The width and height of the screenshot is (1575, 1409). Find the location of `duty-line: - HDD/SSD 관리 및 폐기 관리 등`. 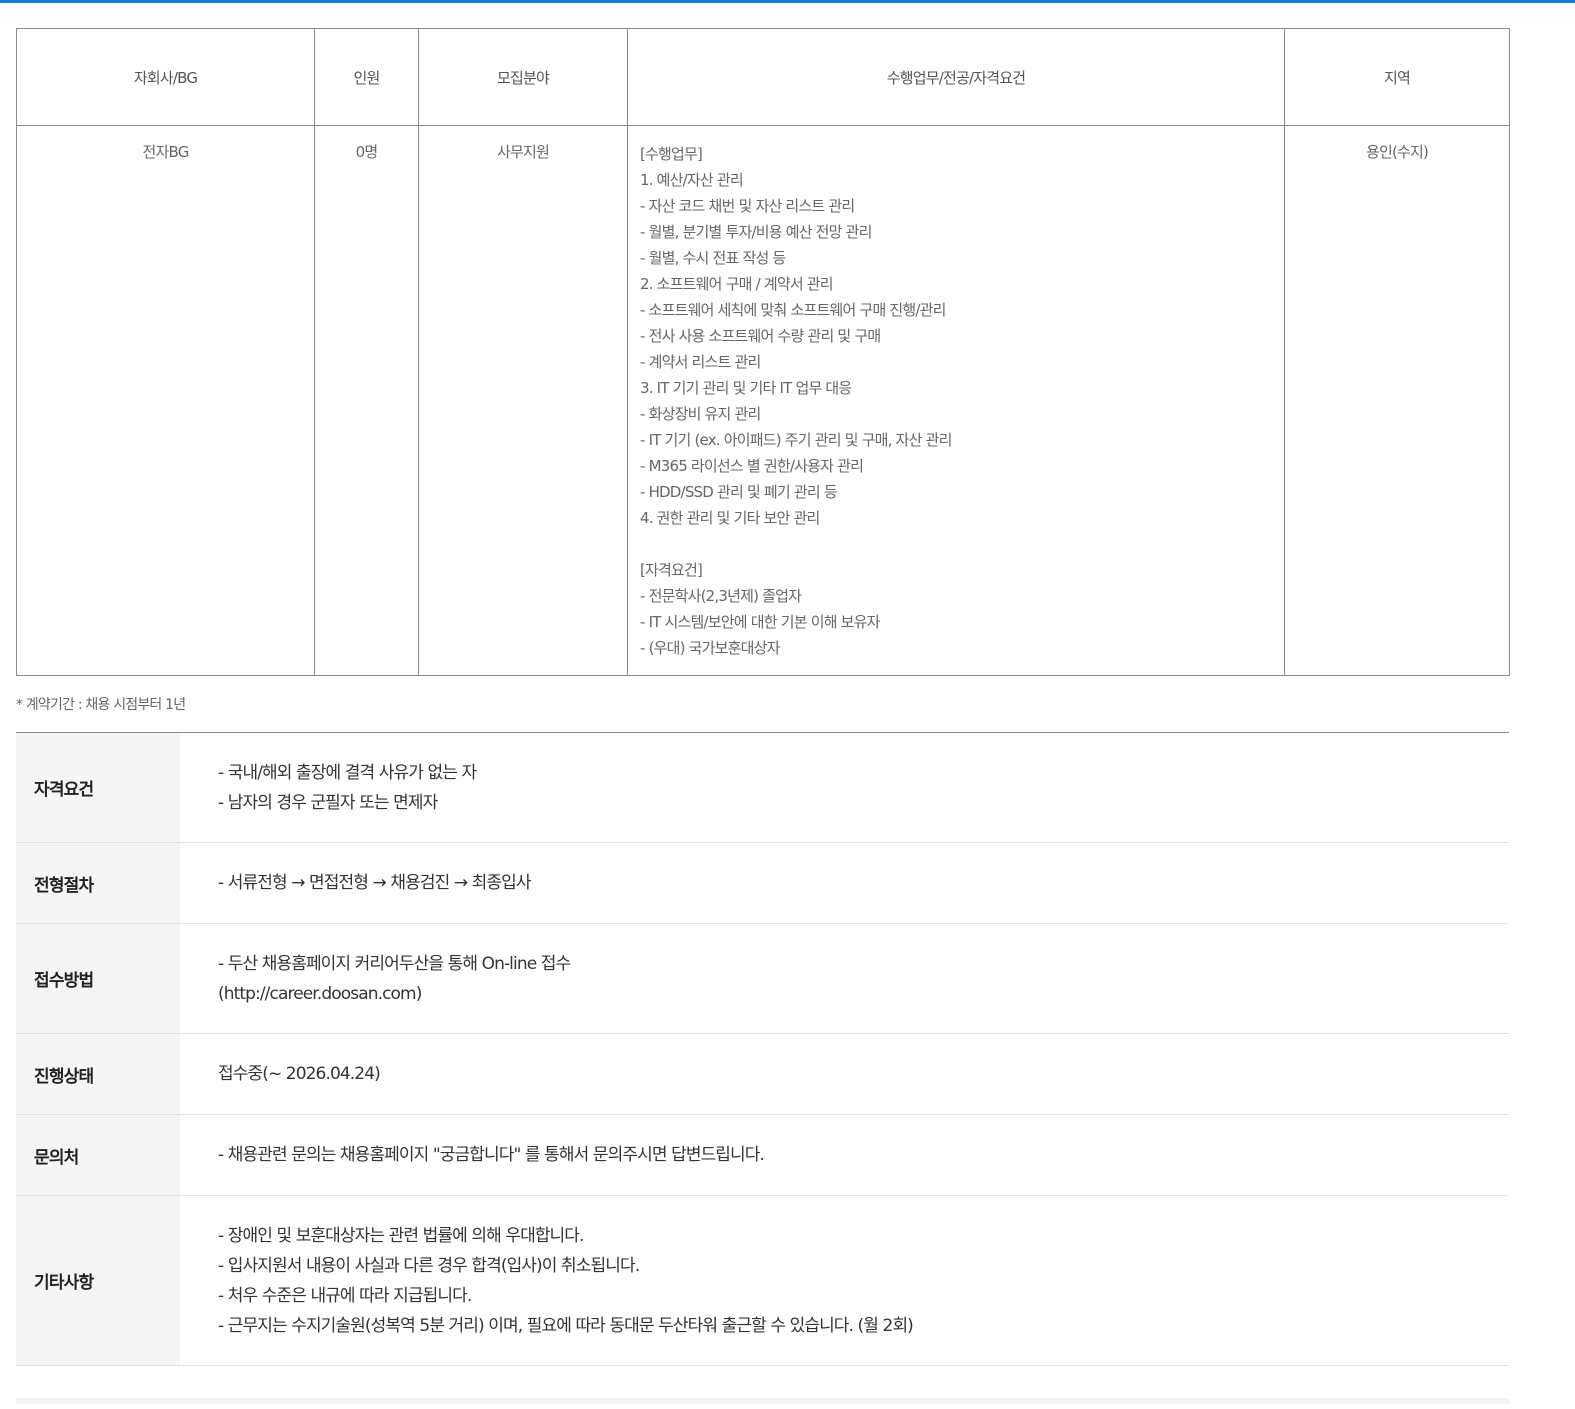

duty-line: - HDD/SSD 관리 및 폐기 관리 등 is located at coordinates (739, 492).